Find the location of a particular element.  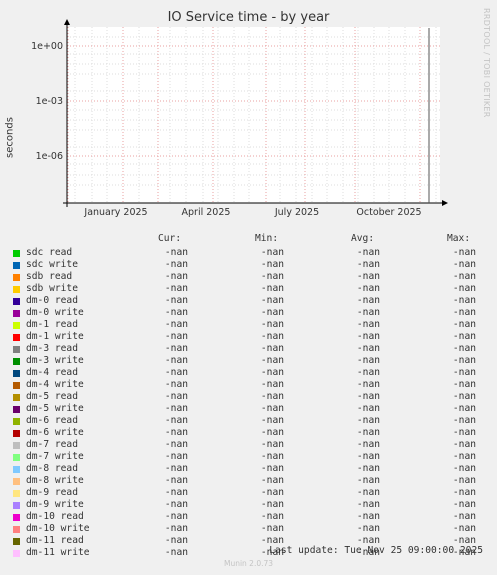

legend-series-name: dm-5 read is located at coordinates (52, 396).